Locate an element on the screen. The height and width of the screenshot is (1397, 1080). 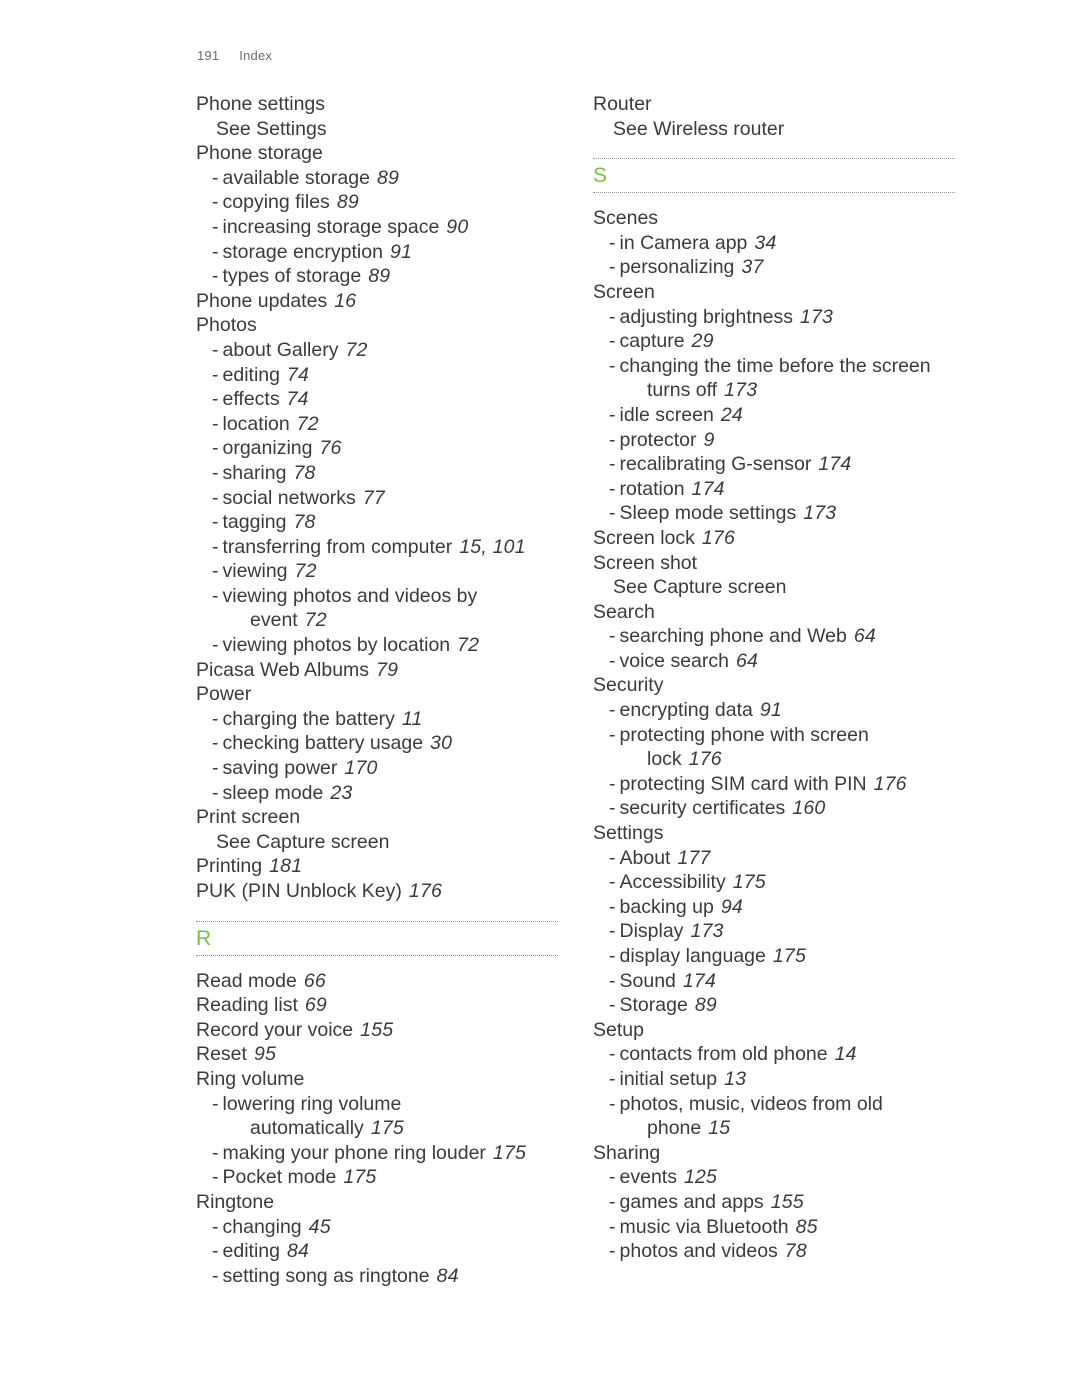
entry-label: security certificates is located at coordinates (702, 808).